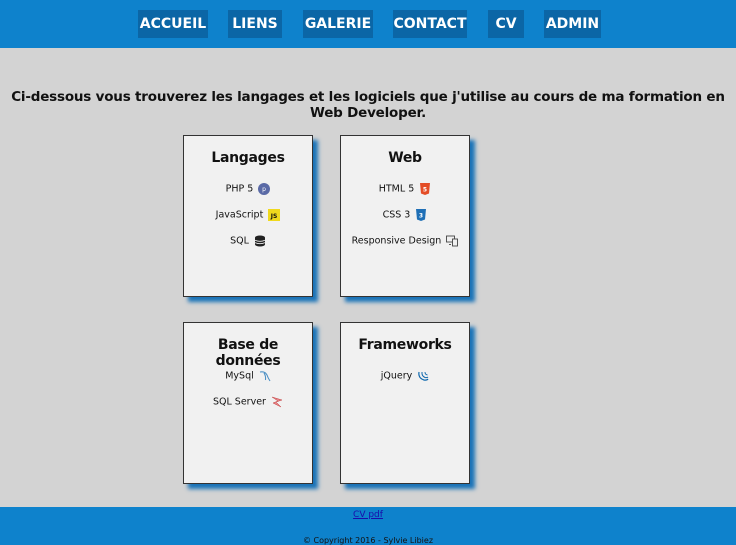  I want to click on skill-item-php: PHP 5 p, so click(248, 189).